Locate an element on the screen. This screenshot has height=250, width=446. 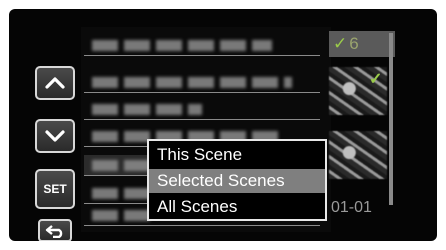
menu-item-this-scene: This Scene is located at coordinates (237, 155).